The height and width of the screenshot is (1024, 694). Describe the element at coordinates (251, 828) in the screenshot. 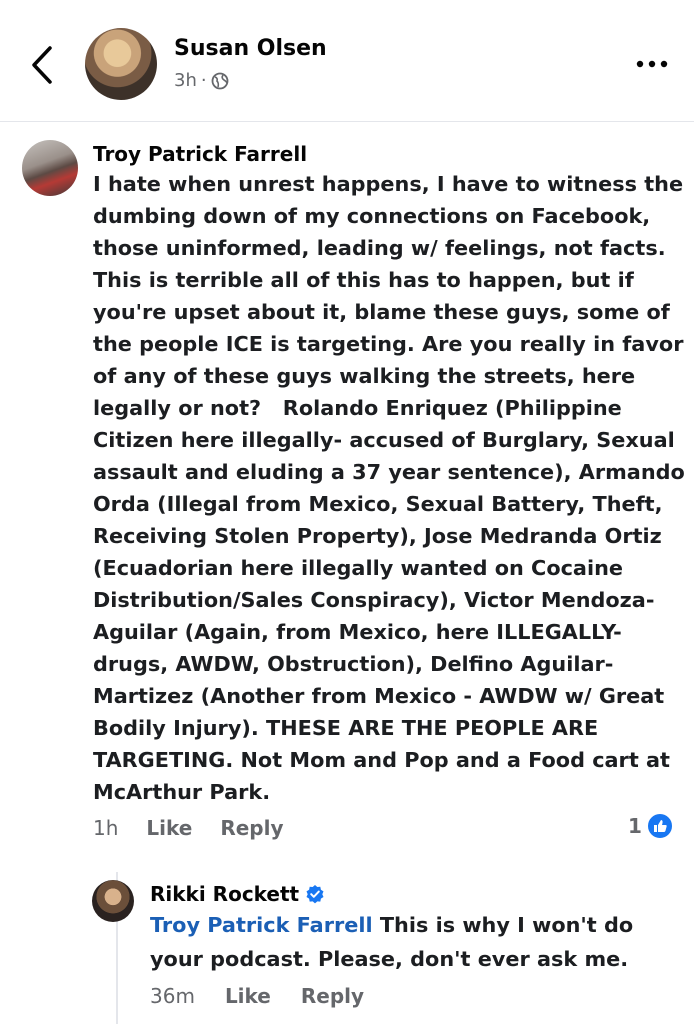

I see `reply-button: Reply` at that location.